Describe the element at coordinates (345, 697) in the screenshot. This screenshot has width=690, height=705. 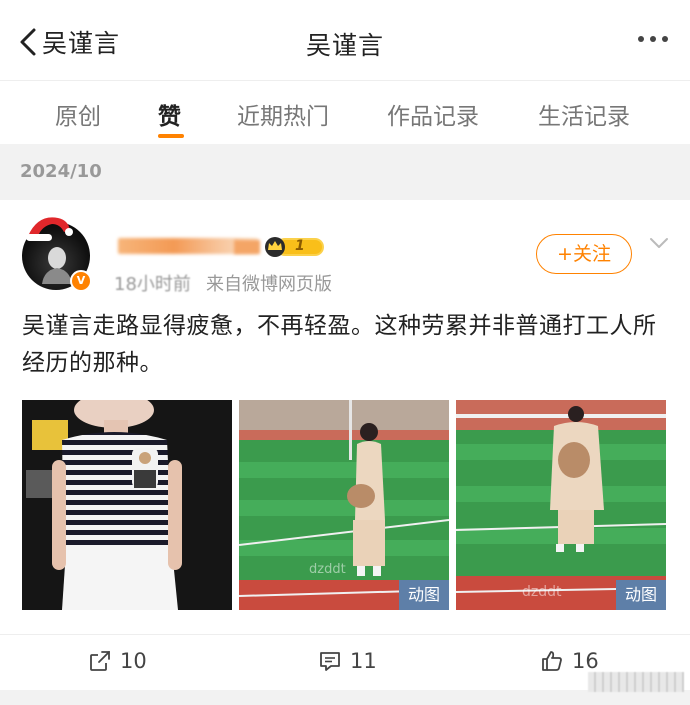
I see `section-divider` at that location.